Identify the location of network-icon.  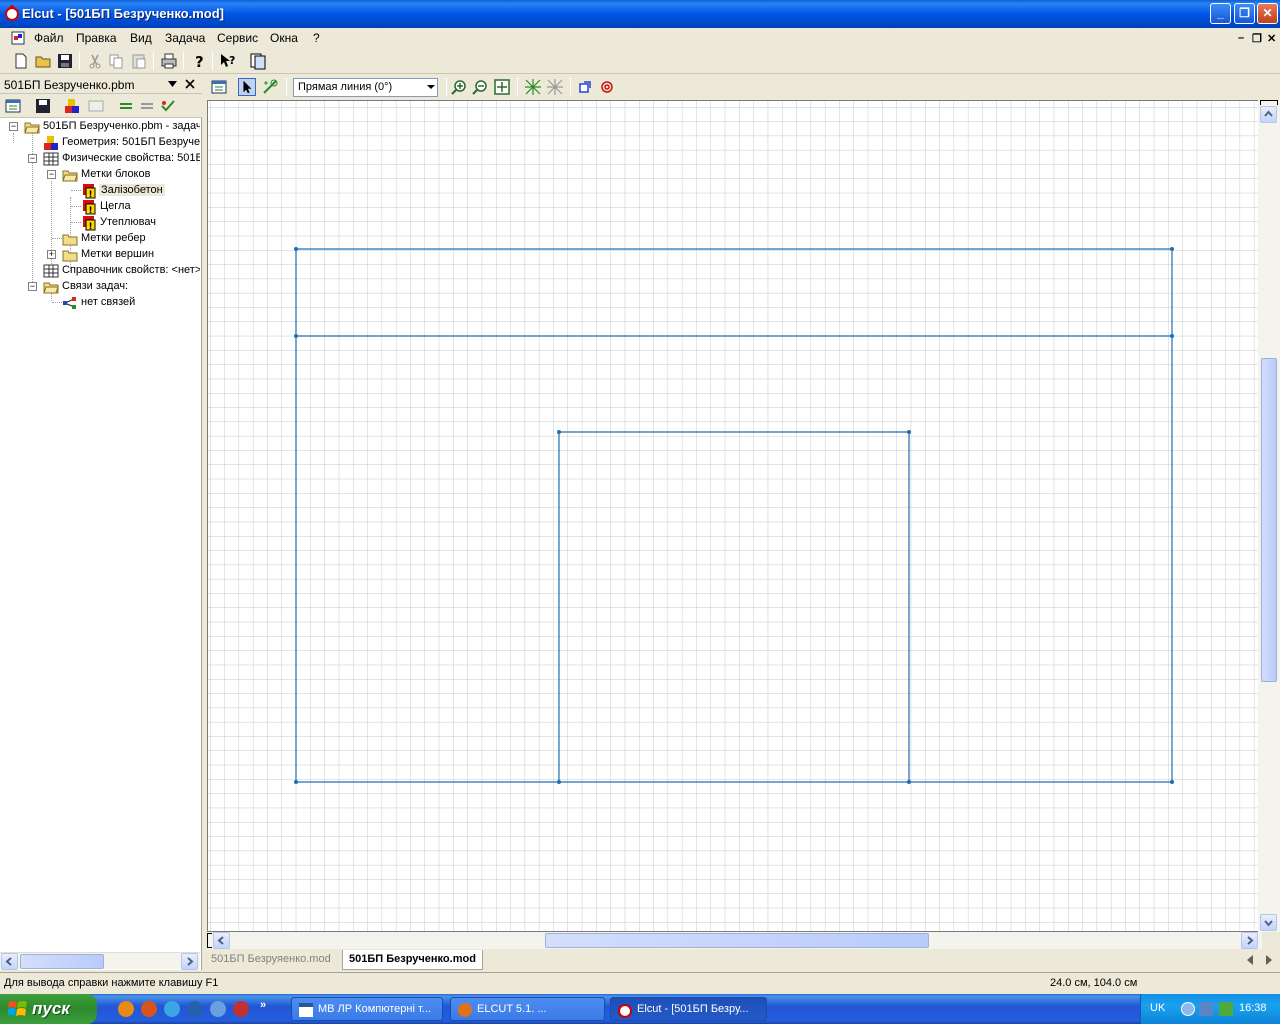
(1206, 1009).